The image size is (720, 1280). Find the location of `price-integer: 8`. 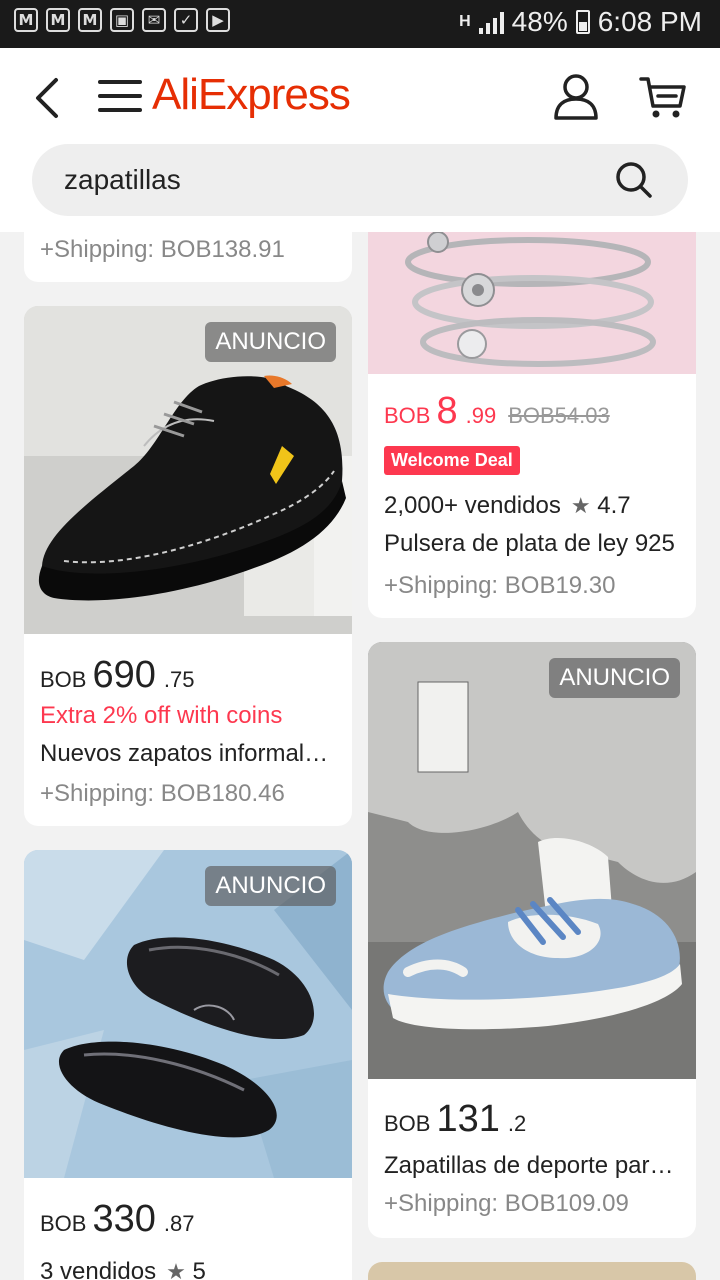

price-integer: 8 is located at coordinates (447, 411).